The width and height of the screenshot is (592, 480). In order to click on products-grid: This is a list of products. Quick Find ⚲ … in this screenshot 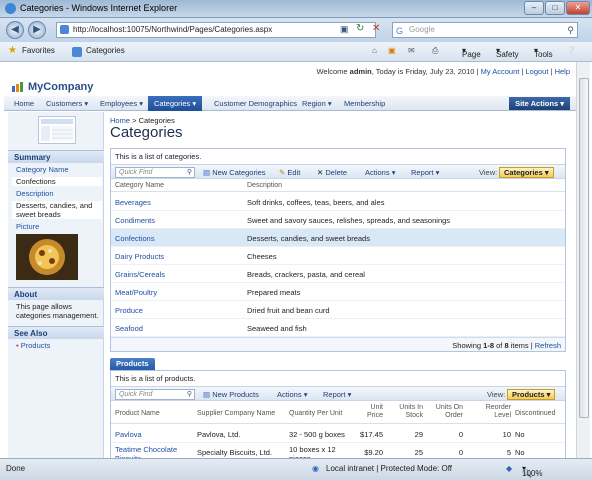, I will do `click(338, 414)`.